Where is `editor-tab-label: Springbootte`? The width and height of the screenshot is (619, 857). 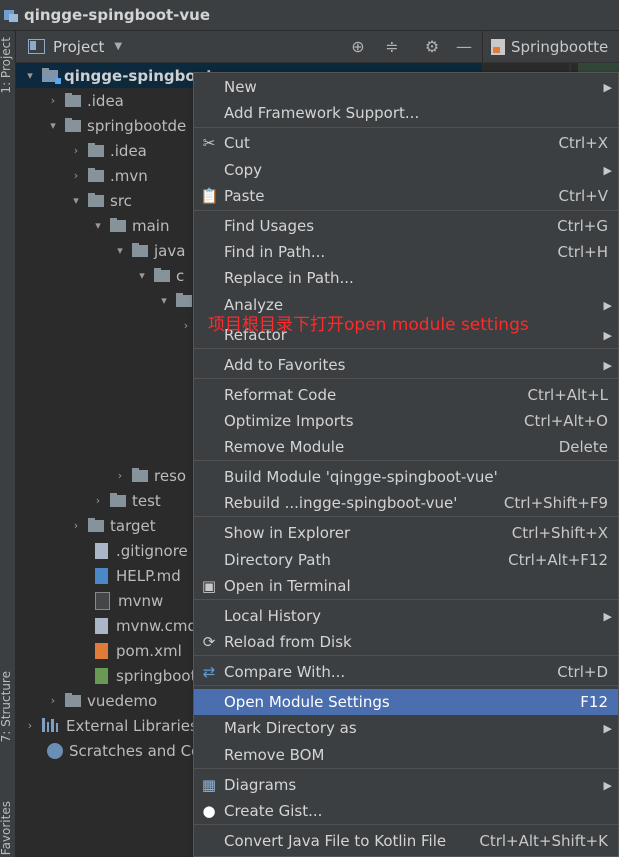 editor-tab-label: Springbootte is located at coordinates (560, 46).